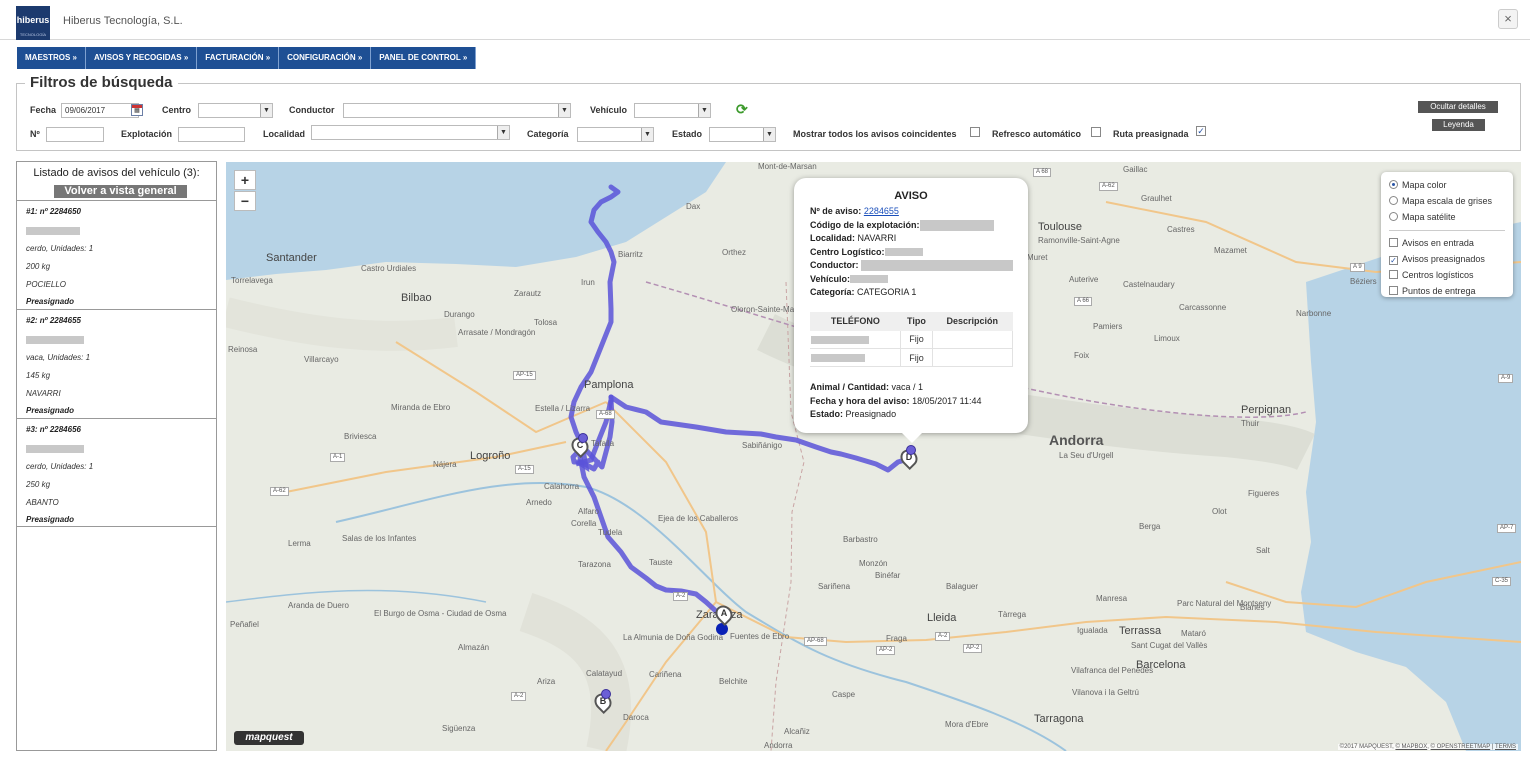  I want to click on road-shield: A-9, so click(1506, 378).